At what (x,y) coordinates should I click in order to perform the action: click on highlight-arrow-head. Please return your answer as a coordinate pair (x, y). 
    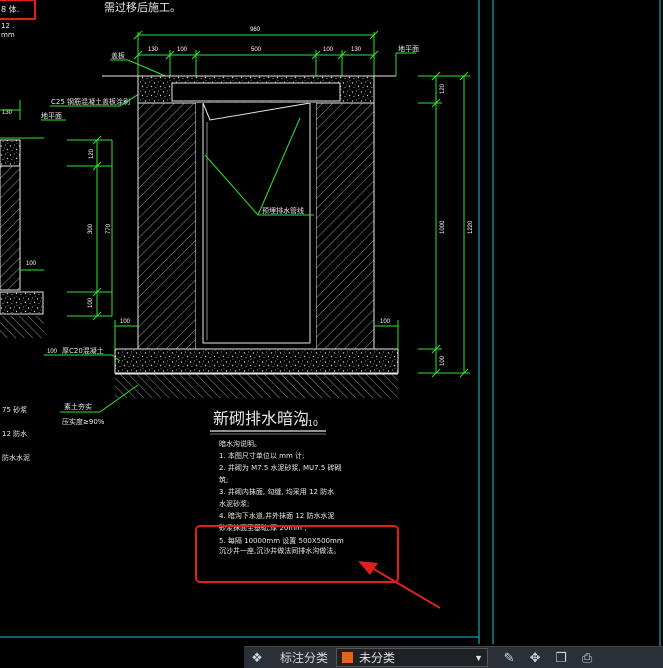
    Looking at the image, I should click on (368, 568).